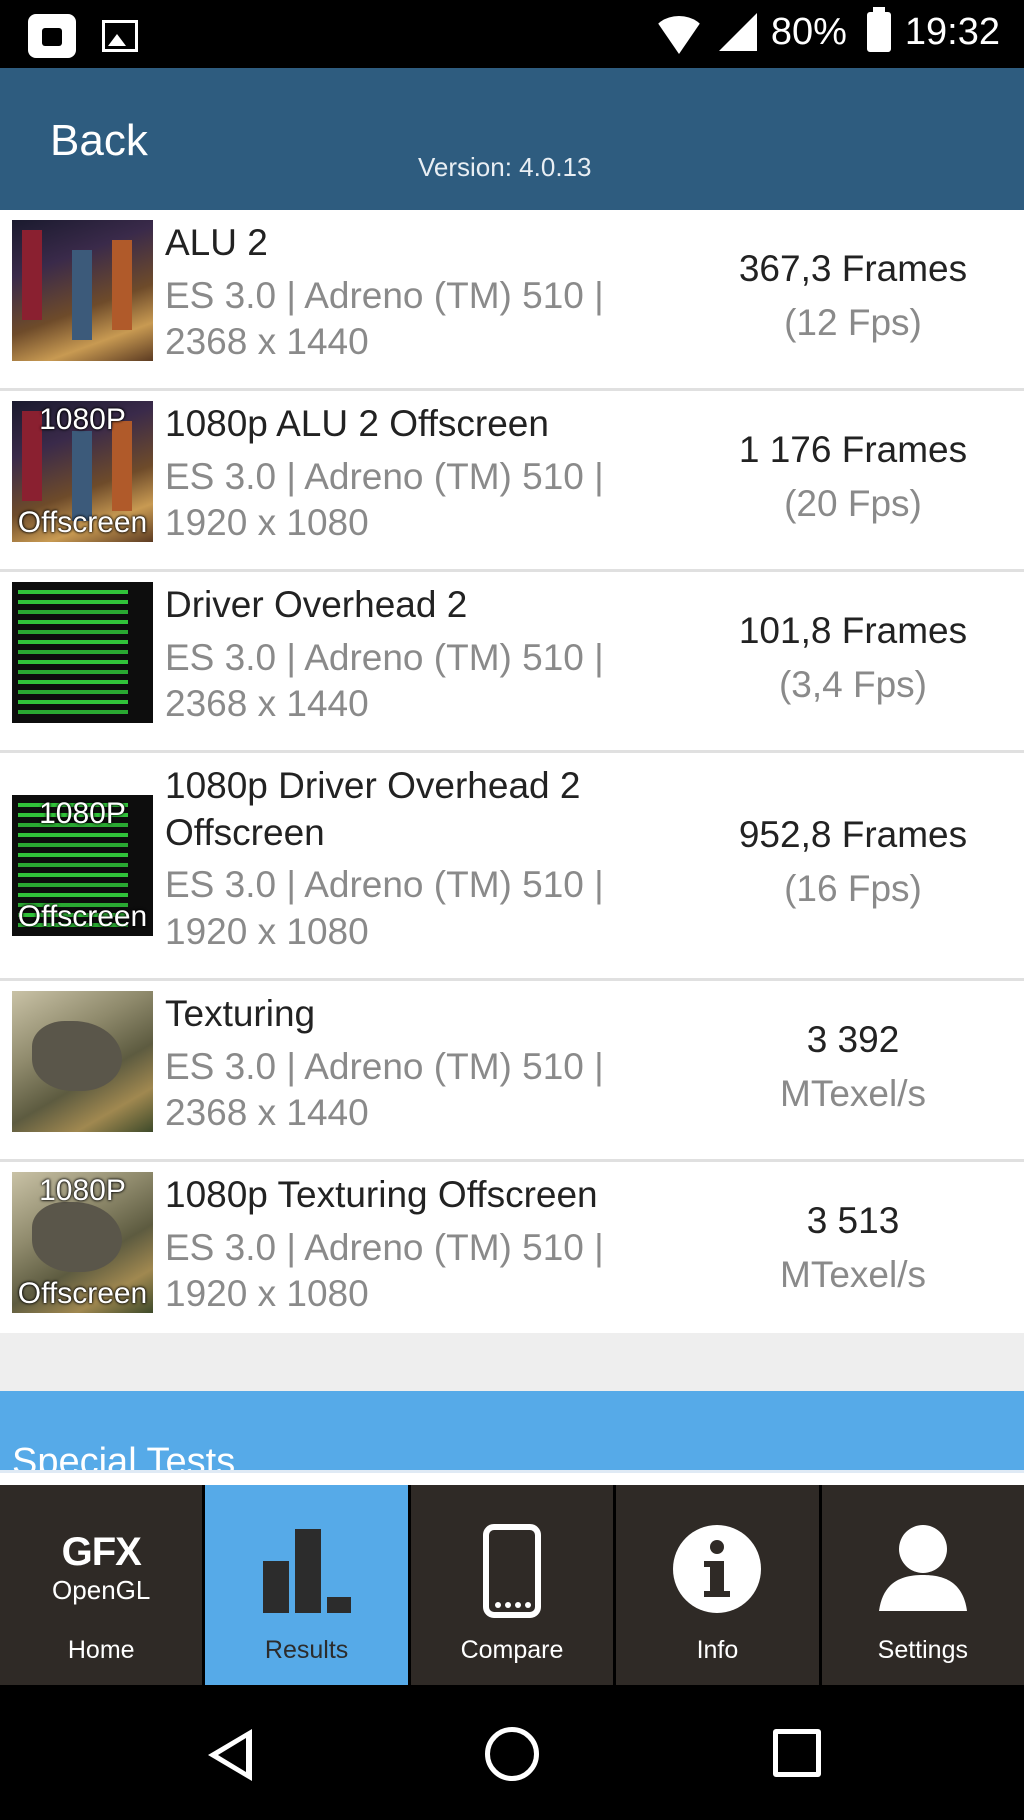 Image resolution: width=1024 pixels, height=1820 pixels. Describe the element at coordinates (853, 296) in the screenshot. I see `result-score: 367,3 Frames (12 Fps)` at that location.